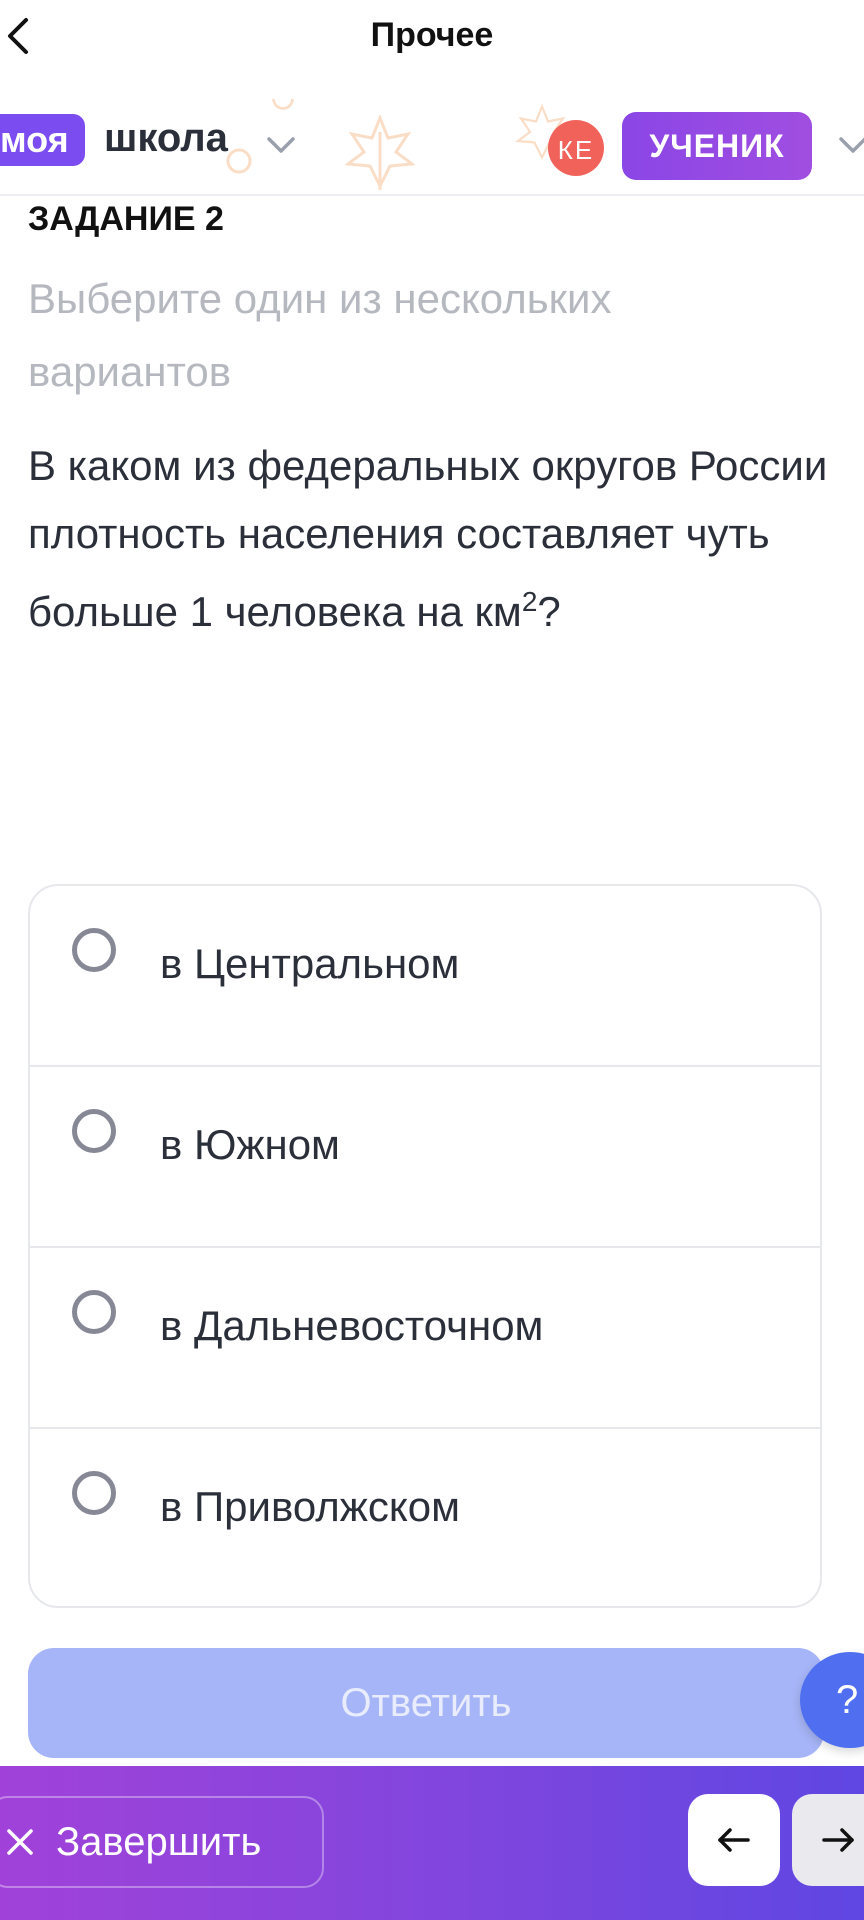 Image resolution: width=864 pixels, height=1920 pixels. What do you see at coordinates (310, 1506) in the screenshot?
I see `option-label: в Приволжском` at bounding box center [310, 1506].